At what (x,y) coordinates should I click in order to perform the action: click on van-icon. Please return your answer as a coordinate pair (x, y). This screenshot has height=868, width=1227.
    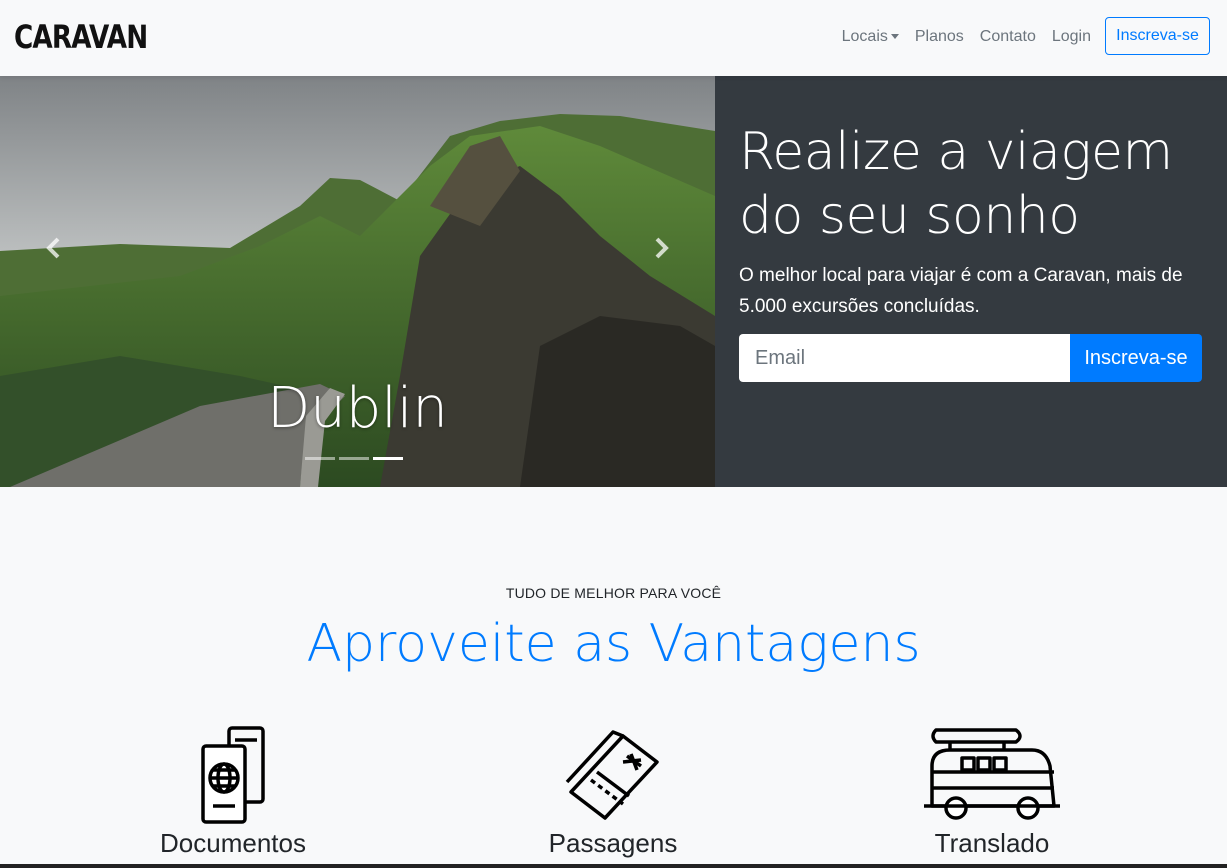
    Looking at the image, I should click on (992, 774).